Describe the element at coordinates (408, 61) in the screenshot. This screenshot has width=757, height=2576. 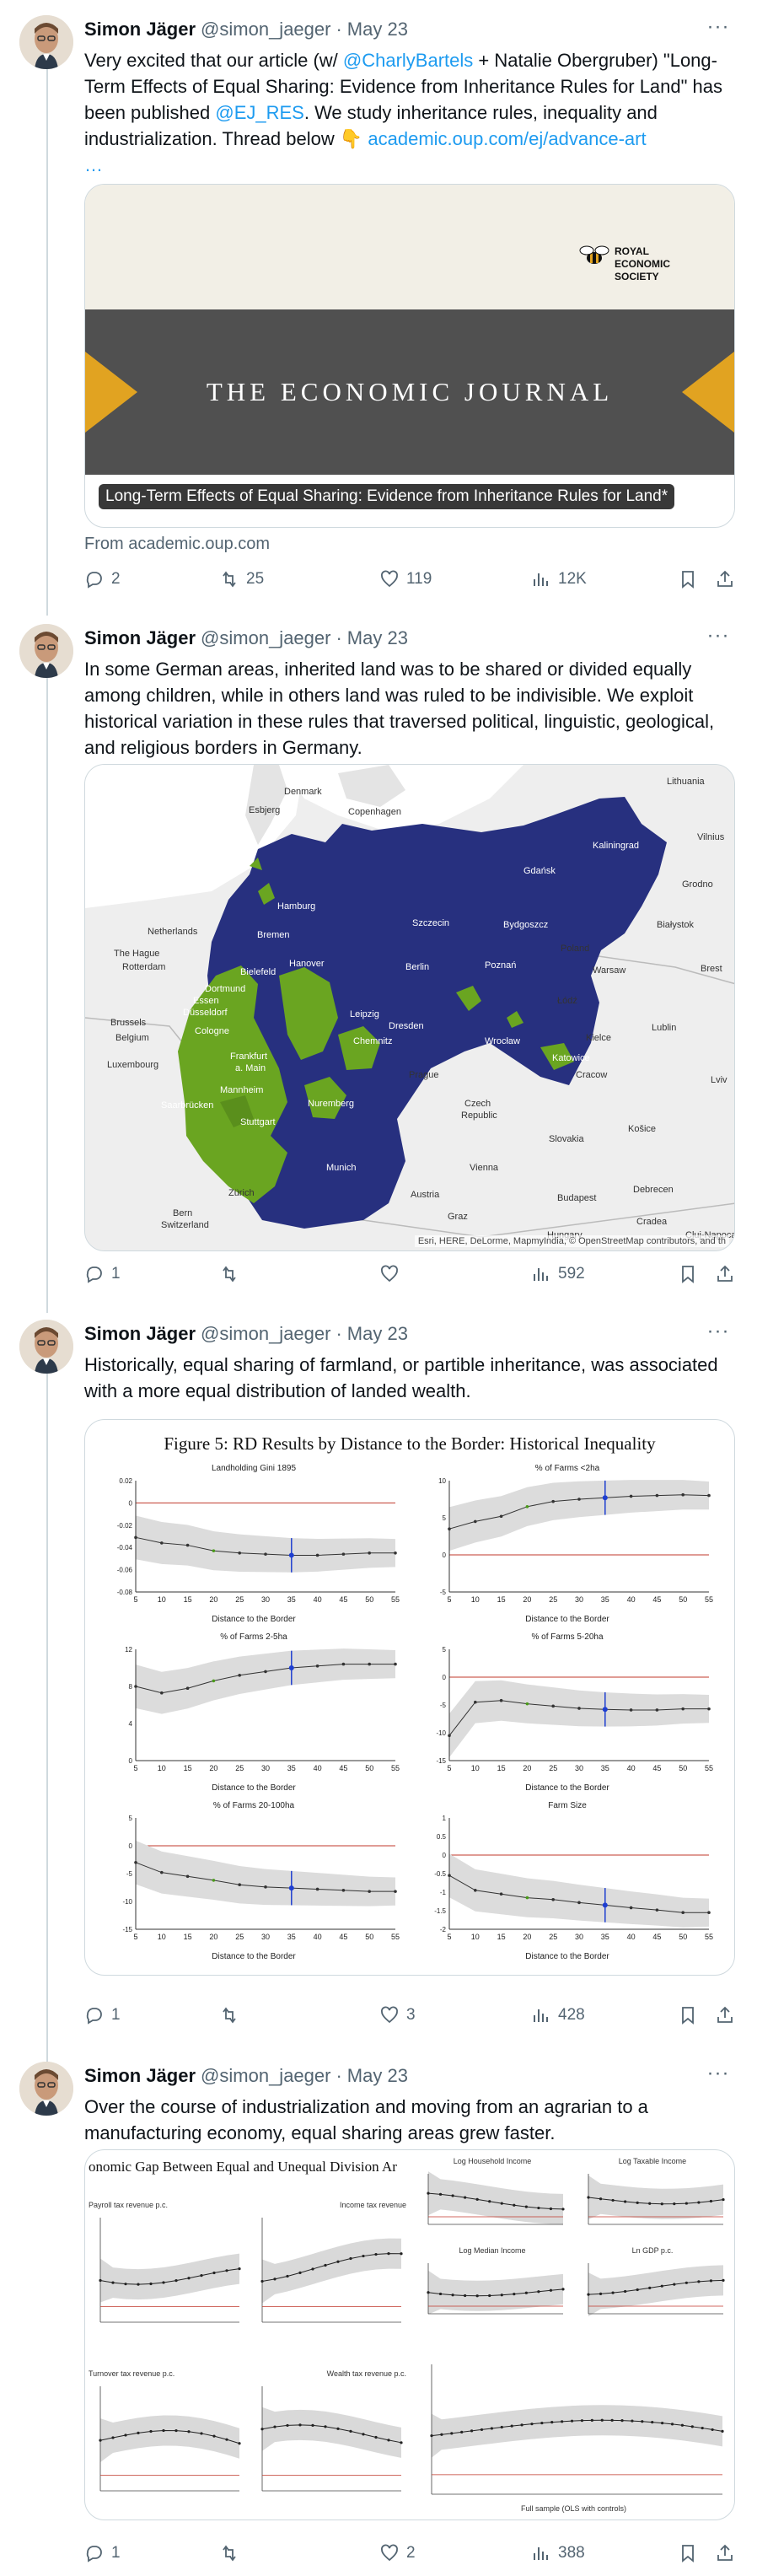
I see `mention-link: @CharlyBartels` at that location.